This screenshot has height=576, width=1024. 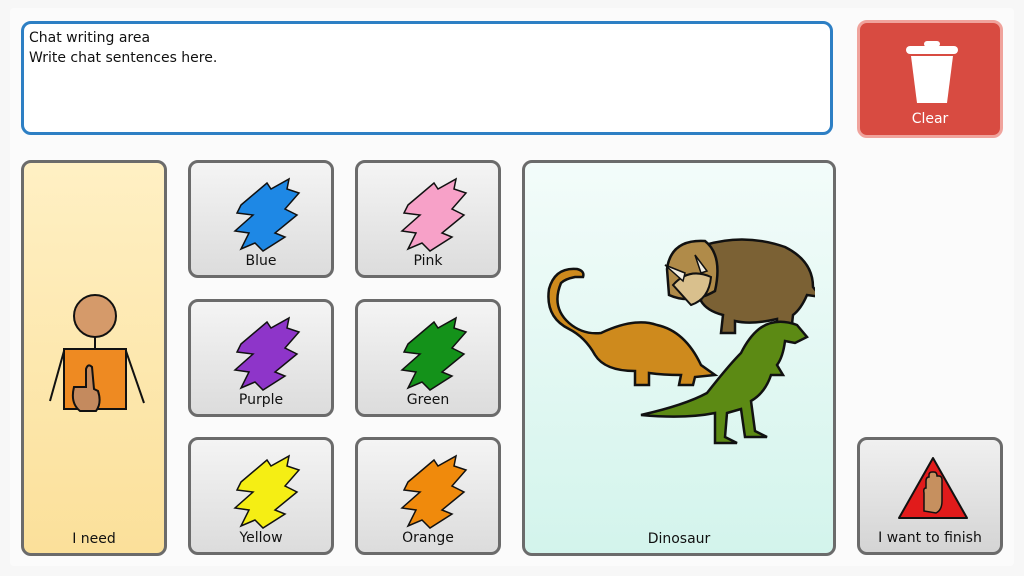 I want to click on clear-button: Clear, so click(x=930, y=79).